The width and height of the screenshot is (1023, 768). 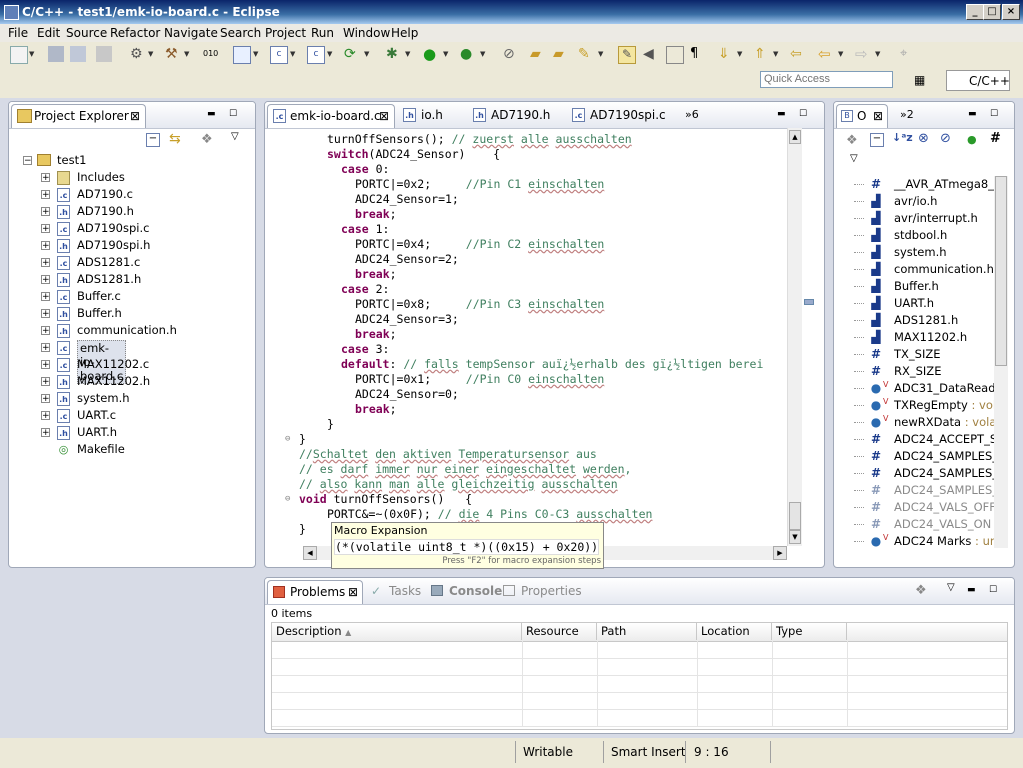 I want to click on code-line: case 2:, so click(x=365, y=289).